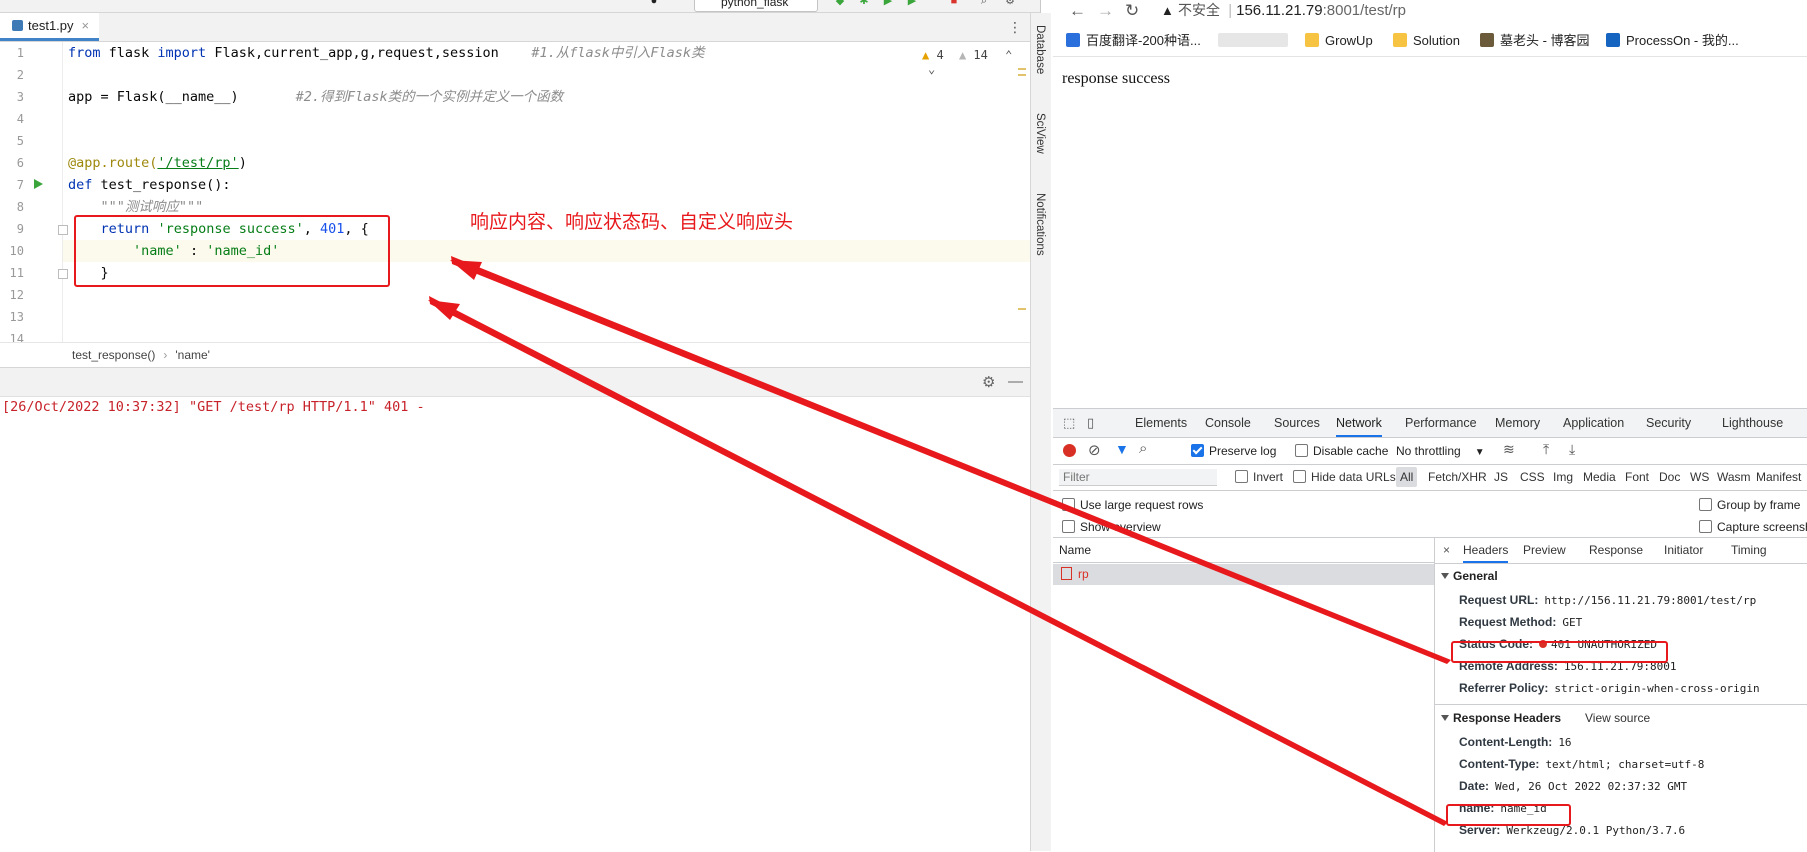  I want to click on device-toolbar-icon: ▯, so click(1090, 423).